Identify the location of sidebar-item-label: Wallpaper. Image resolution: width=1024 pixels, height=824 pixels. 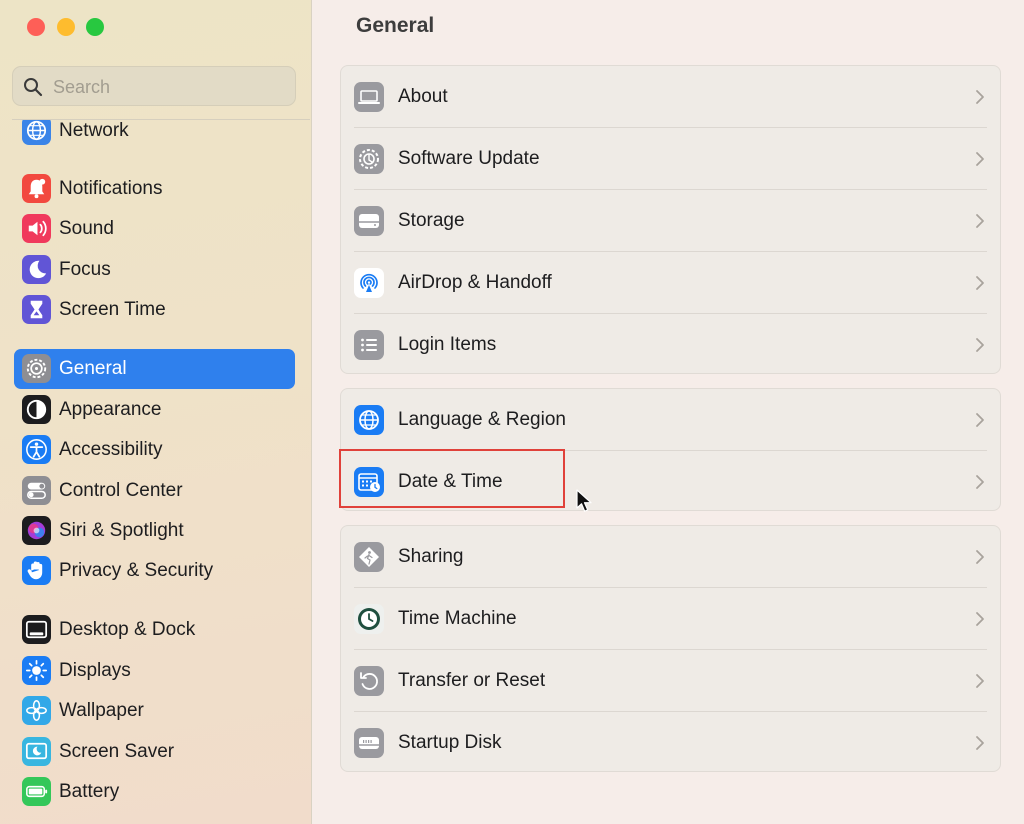
(101, 710).